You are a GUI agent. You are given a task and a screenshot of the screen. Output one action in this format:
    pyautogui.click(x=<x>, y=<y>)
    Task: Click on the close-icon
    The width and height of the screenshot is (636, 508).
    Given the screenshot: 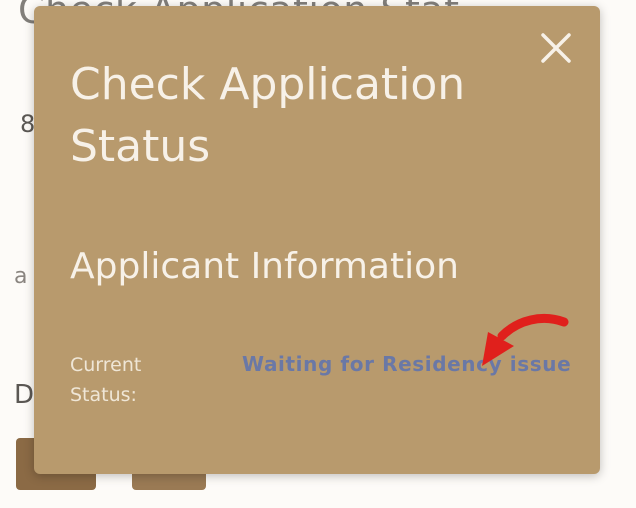 What is the action you would take?
    pyautogui.click(x=556, y=48)
    